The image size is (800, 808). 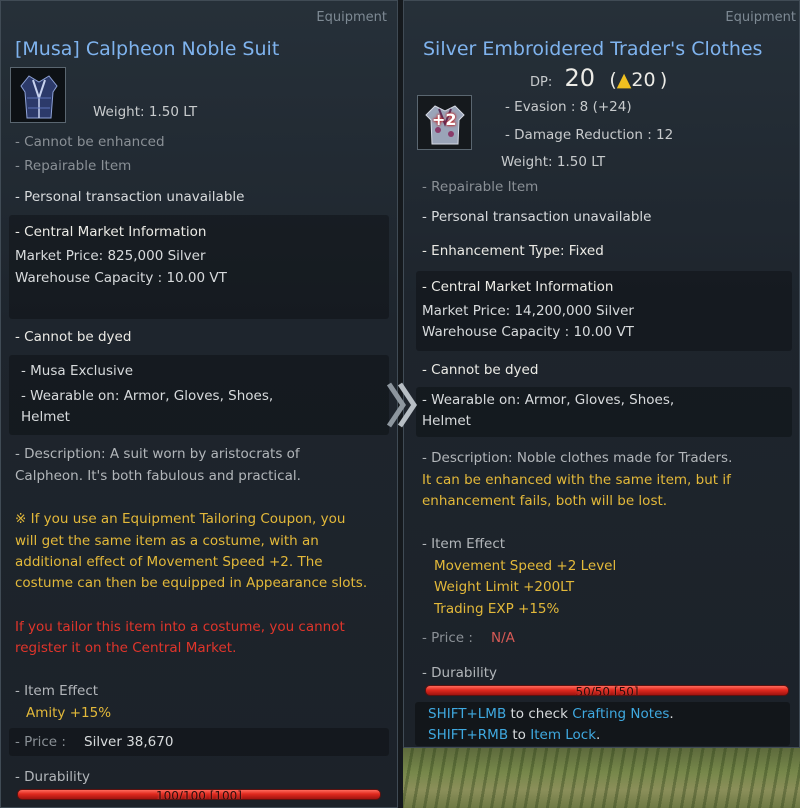 What do you see at coordinates (126, 648) in the screenshot?
I see `tailoring-warning-2: register it on the Central Market.` at bounding box center [126, 648].